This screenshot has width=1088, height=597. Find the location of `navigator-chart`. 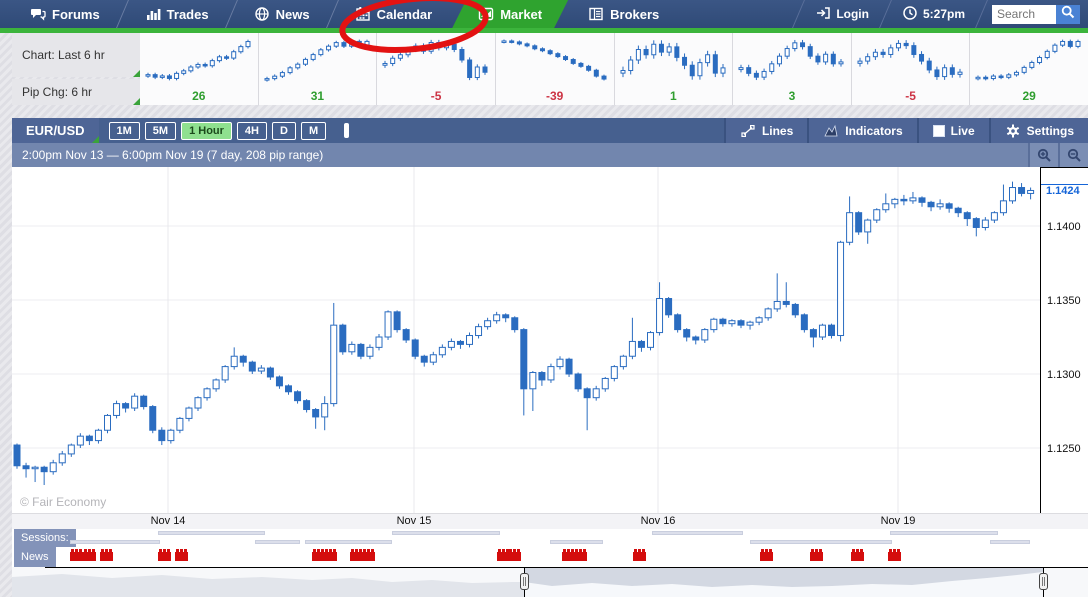

navigator-chart is located at coordinates (550, 582).